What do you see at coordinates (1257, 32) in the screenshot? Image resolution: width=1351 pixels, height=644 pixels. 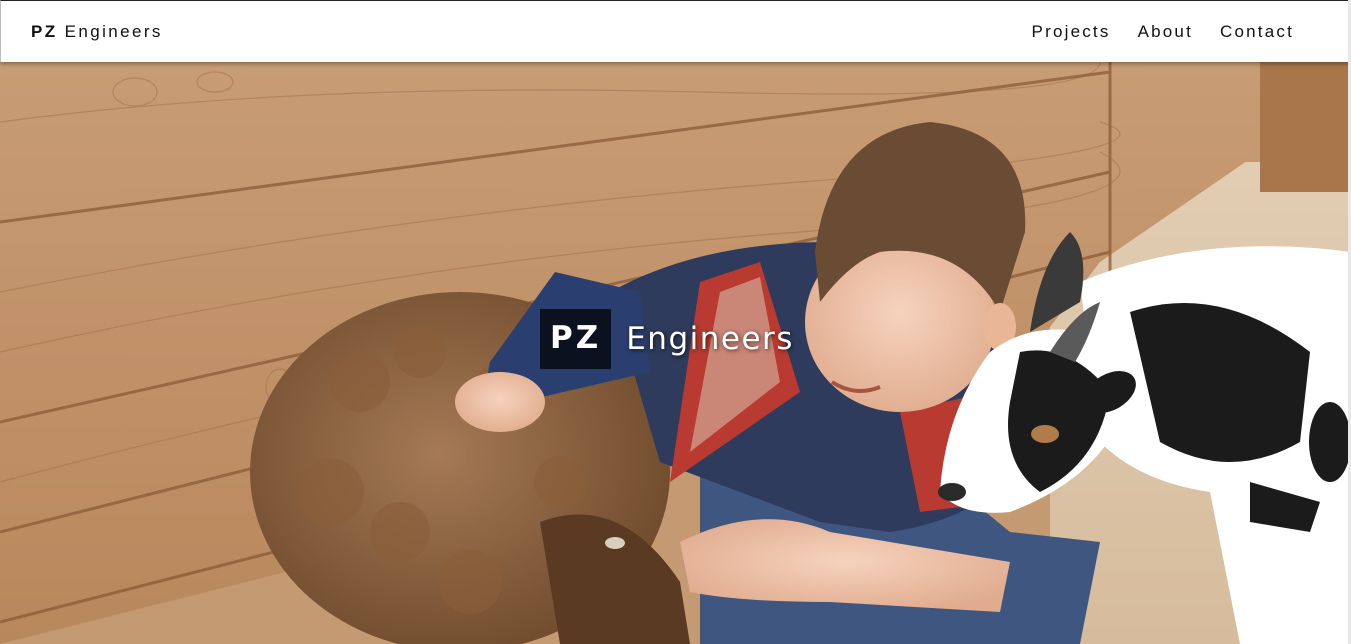 I see `nav-link-contact: Contact` at bounding box center [1257, 32].